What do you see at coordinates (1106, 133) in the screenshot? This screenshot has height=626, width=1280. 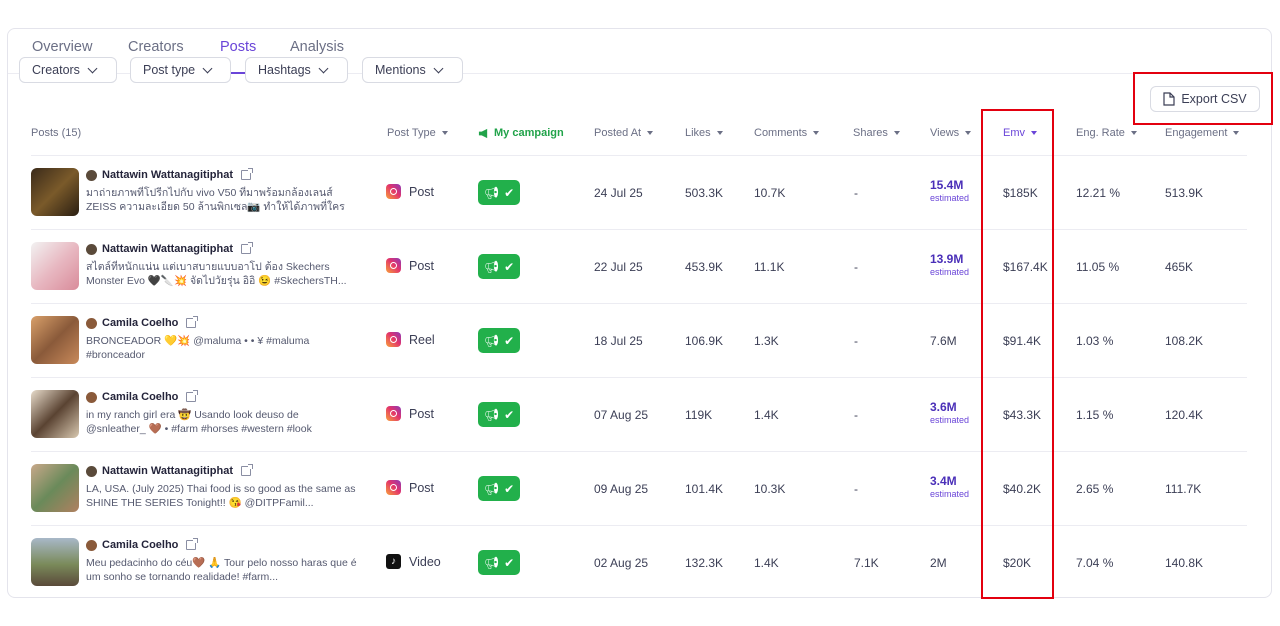 I see `header-eng-rate: Eng. Rate` at bounding box center [1106, 133].